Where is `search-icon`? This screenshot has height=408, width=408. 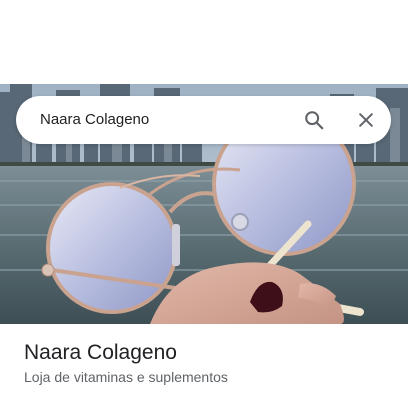 search-icon is located at coordinates (314, 120).